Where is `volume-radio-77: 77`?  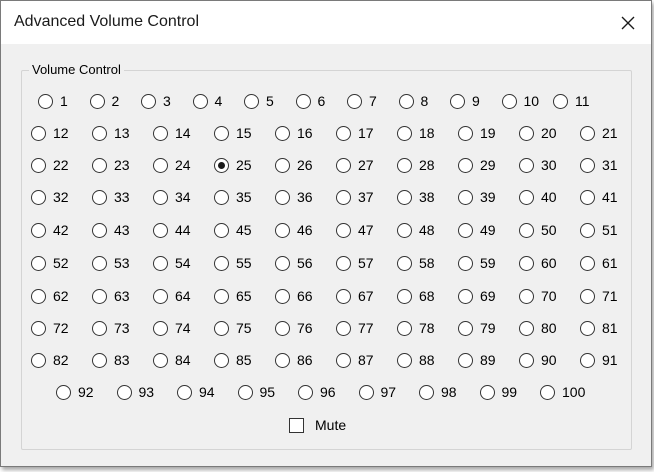
volume-radio-77: 77 is located at coordinates (355, 328).